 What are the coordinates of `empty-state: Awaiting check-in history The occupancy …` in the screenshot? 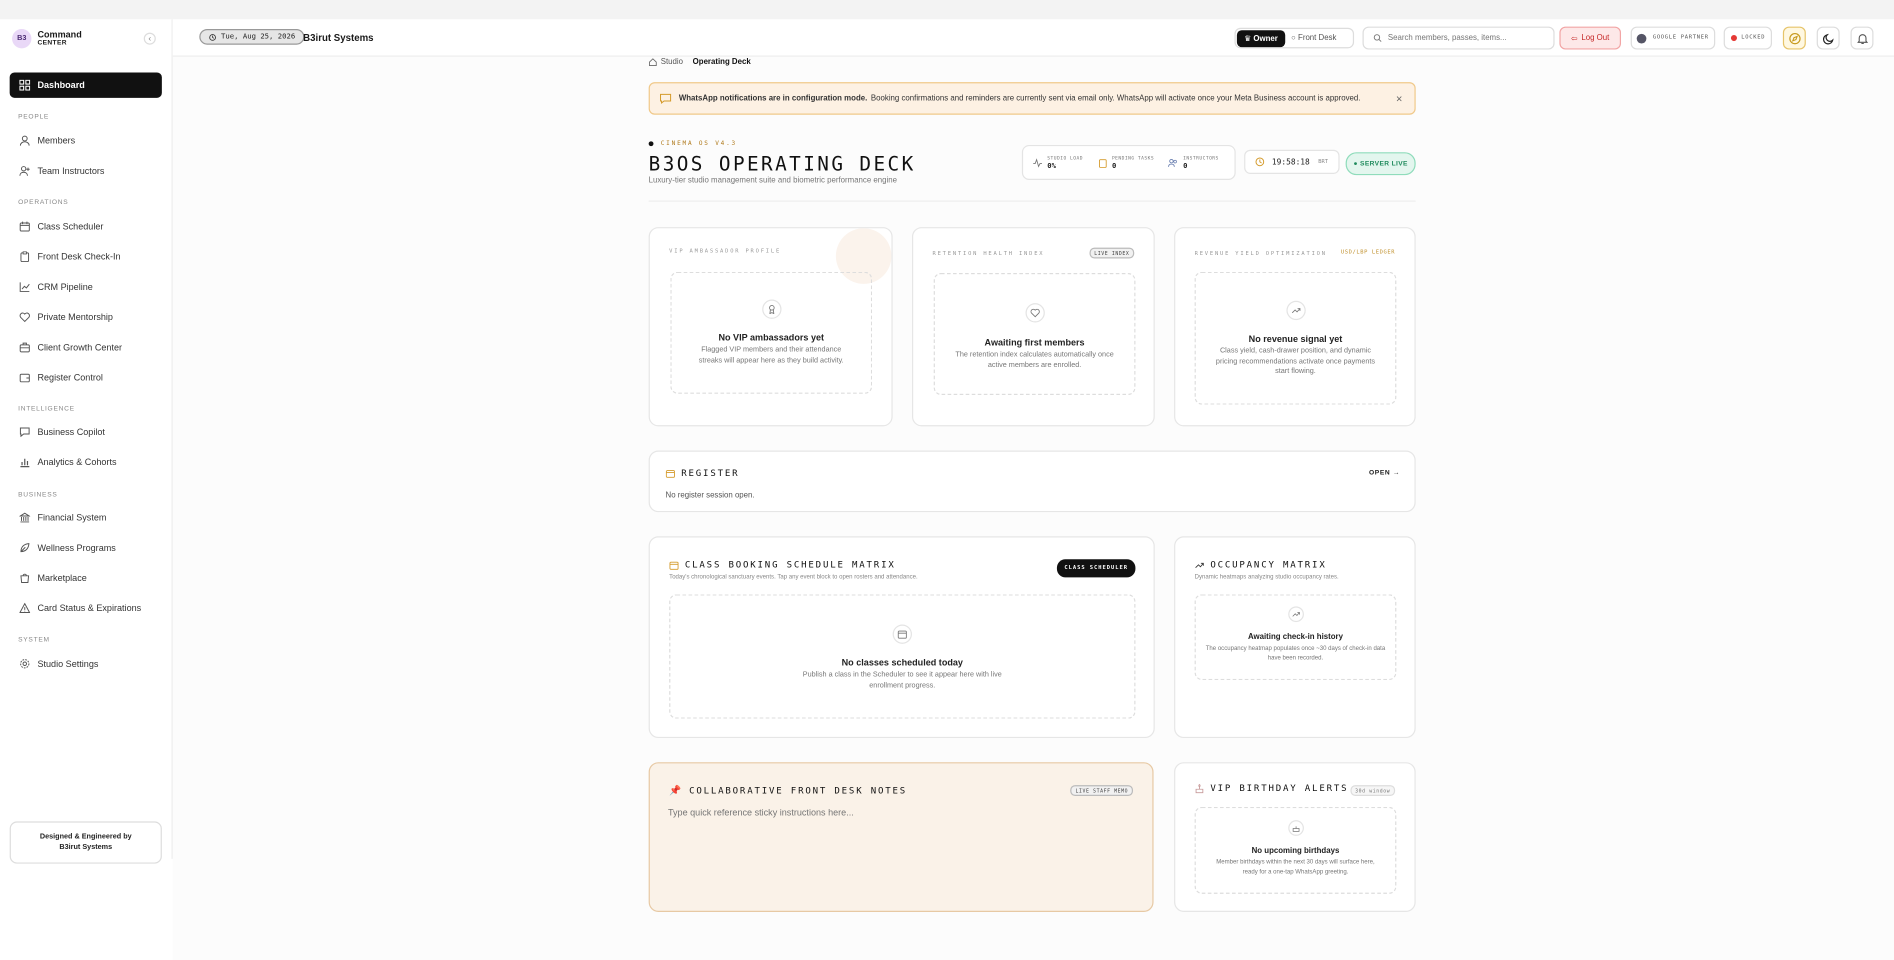 It's located at (1295, 637).